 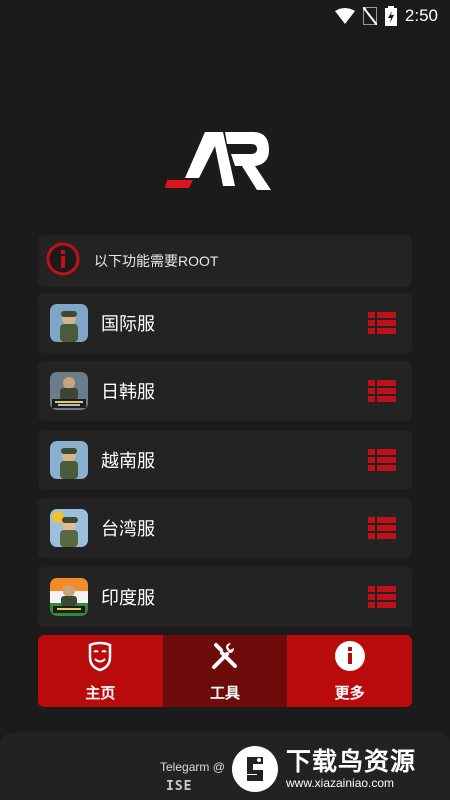 What do you see at coordinates (369, 16) in the screenshot?
I see `no-sim-icon` at bounding box center [369, 16].